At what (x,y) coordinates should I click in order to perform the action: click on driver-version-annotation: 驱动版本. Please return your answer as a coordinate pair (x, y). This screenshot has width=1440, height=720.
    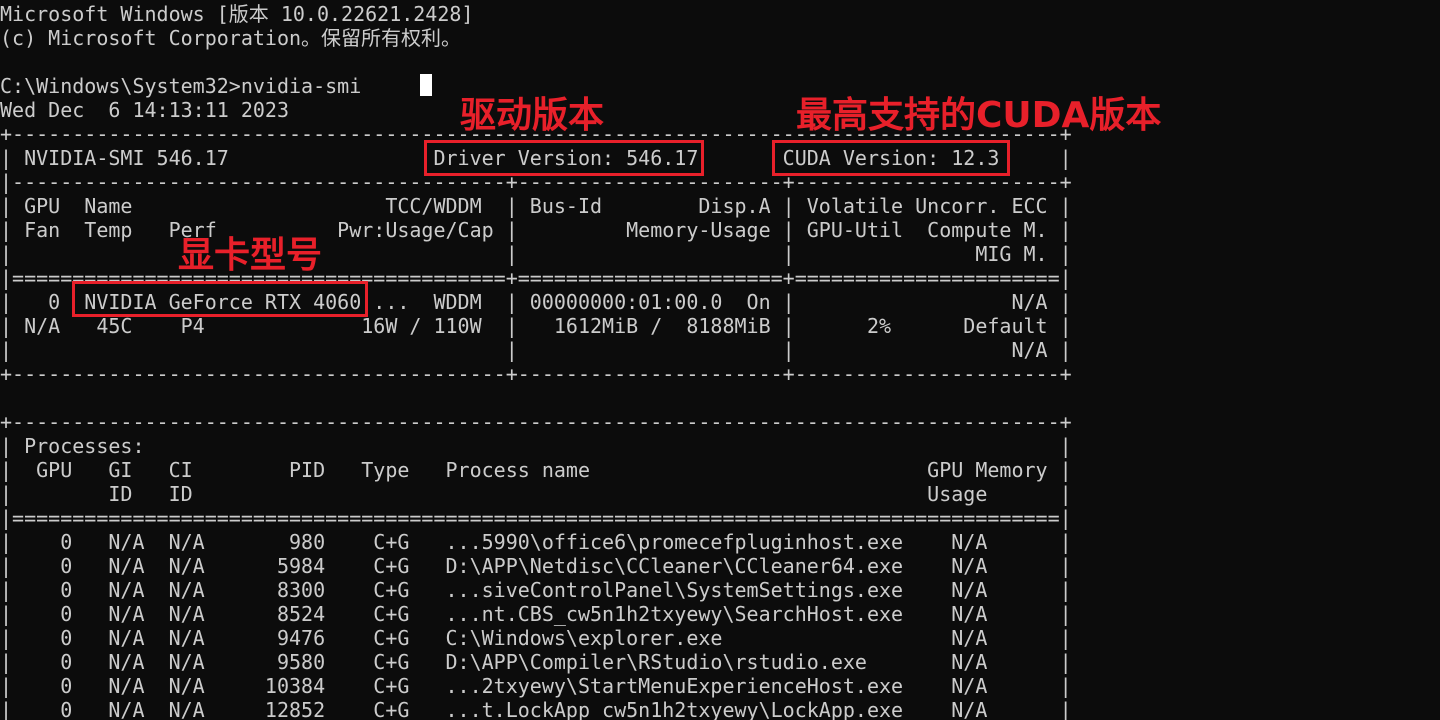
    Looking at the image, I should click on (532, 115).